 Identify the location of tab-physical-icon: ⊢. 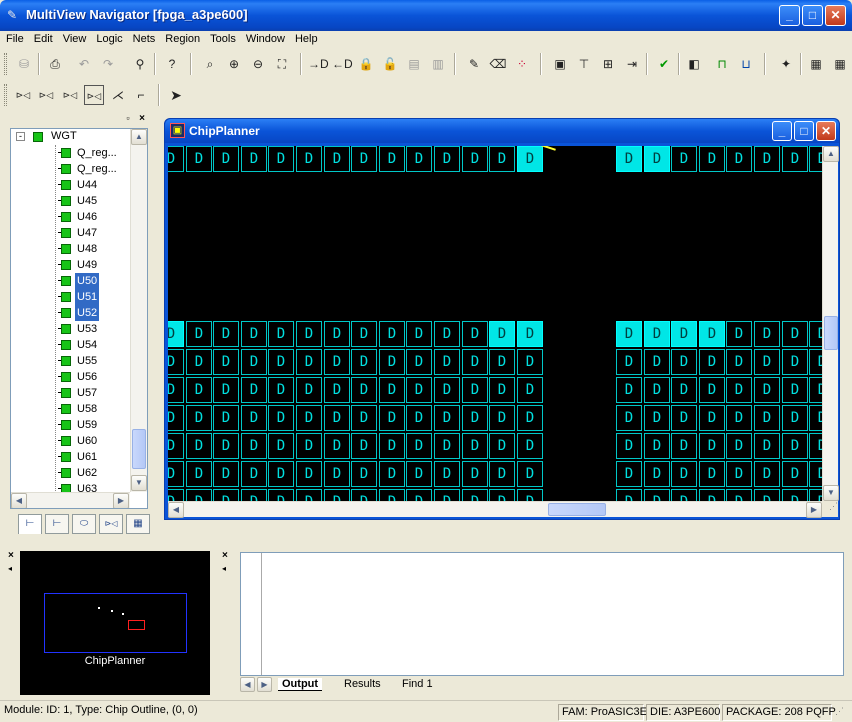
(57, 524).